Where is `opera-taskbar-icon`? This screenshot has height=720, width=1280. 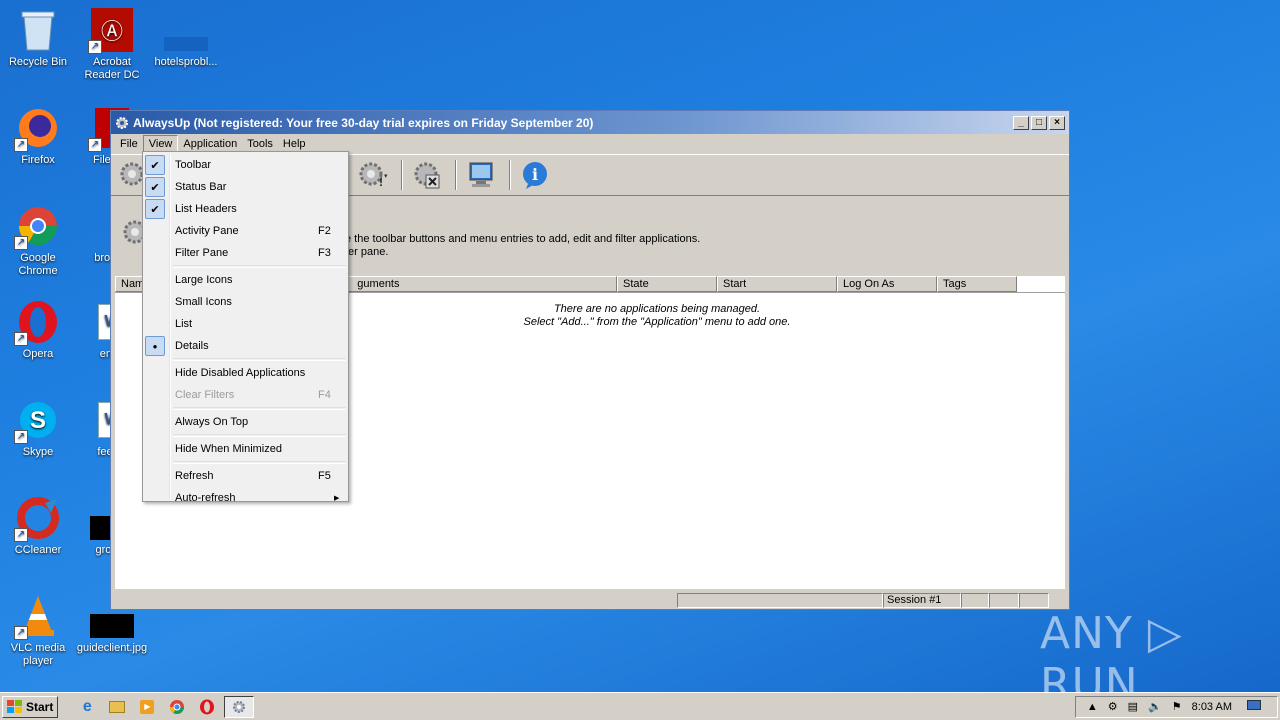 opera-taskbar-icon is located at coordinates (207, 707).